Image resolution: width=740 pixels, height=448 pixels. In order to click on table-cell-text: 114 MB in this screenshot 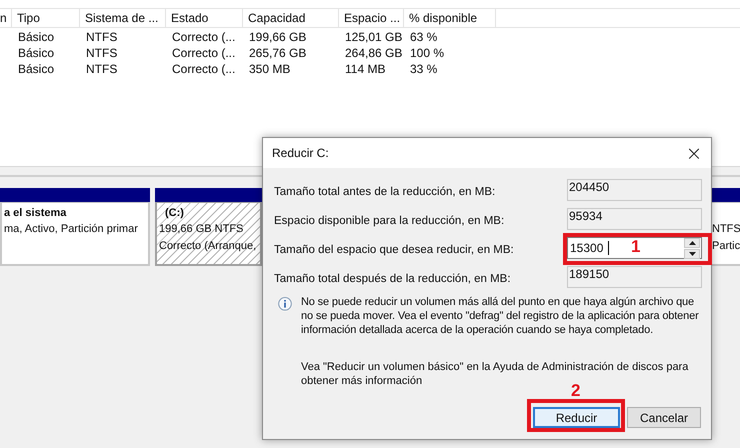, I will do `click(365, 69)`.